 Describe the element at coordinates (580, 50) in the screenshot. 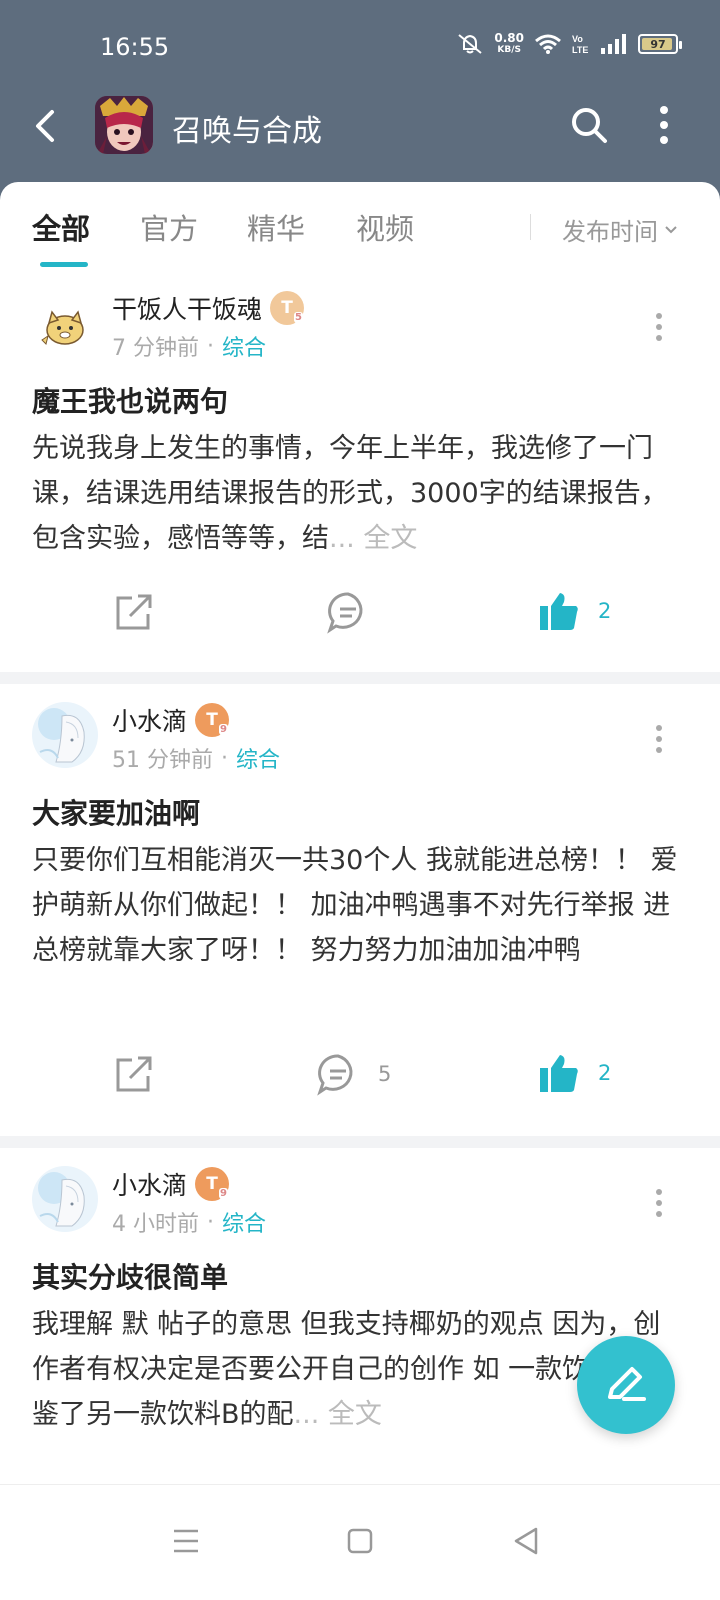

I see `svg-text: LTE` at that location.